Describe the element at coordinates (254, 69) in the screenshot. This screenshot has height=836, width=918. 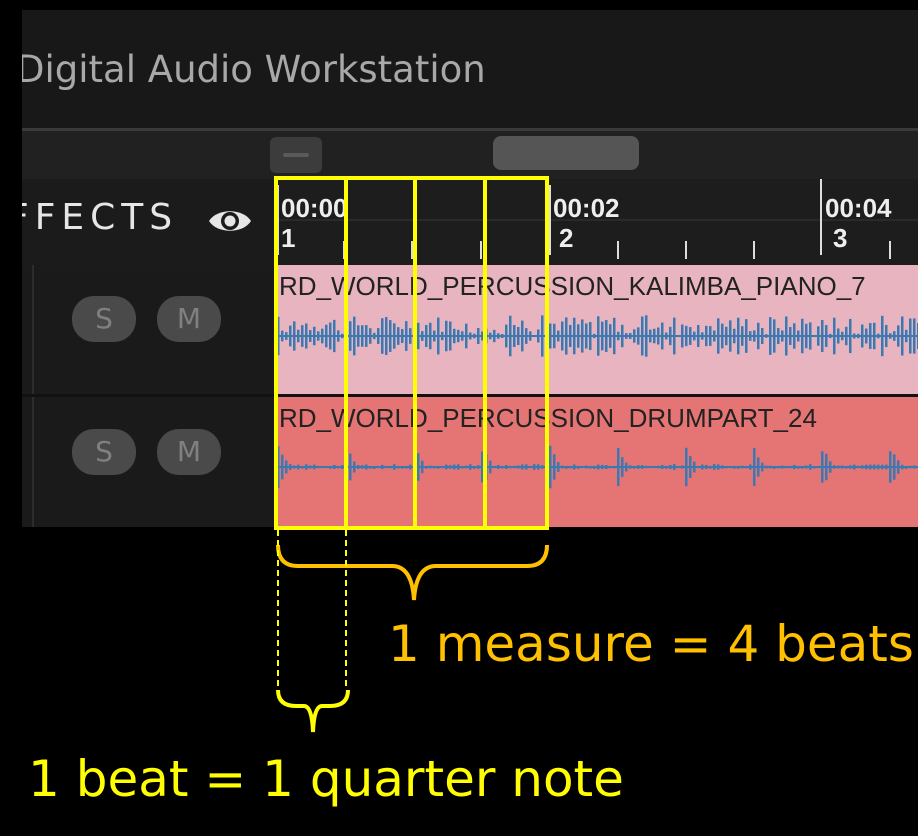
I see `app-title: Digital Audio Workstation` at that location.